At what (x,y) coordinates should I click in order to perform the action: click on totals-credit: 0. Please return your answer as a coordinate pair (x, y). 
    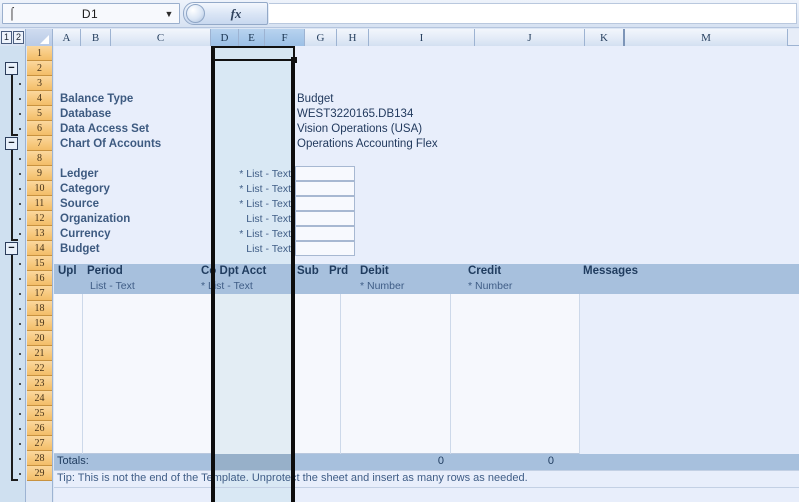
    Looking at the image, I should click on (550, 461).